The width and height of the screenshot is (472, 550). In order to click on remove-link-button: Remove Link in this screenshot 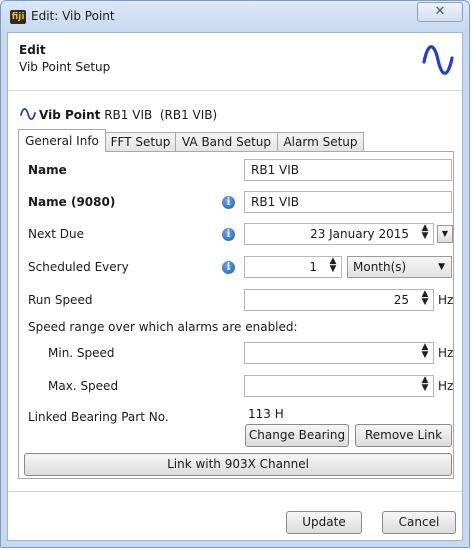, I will do `click(403, 435)`.